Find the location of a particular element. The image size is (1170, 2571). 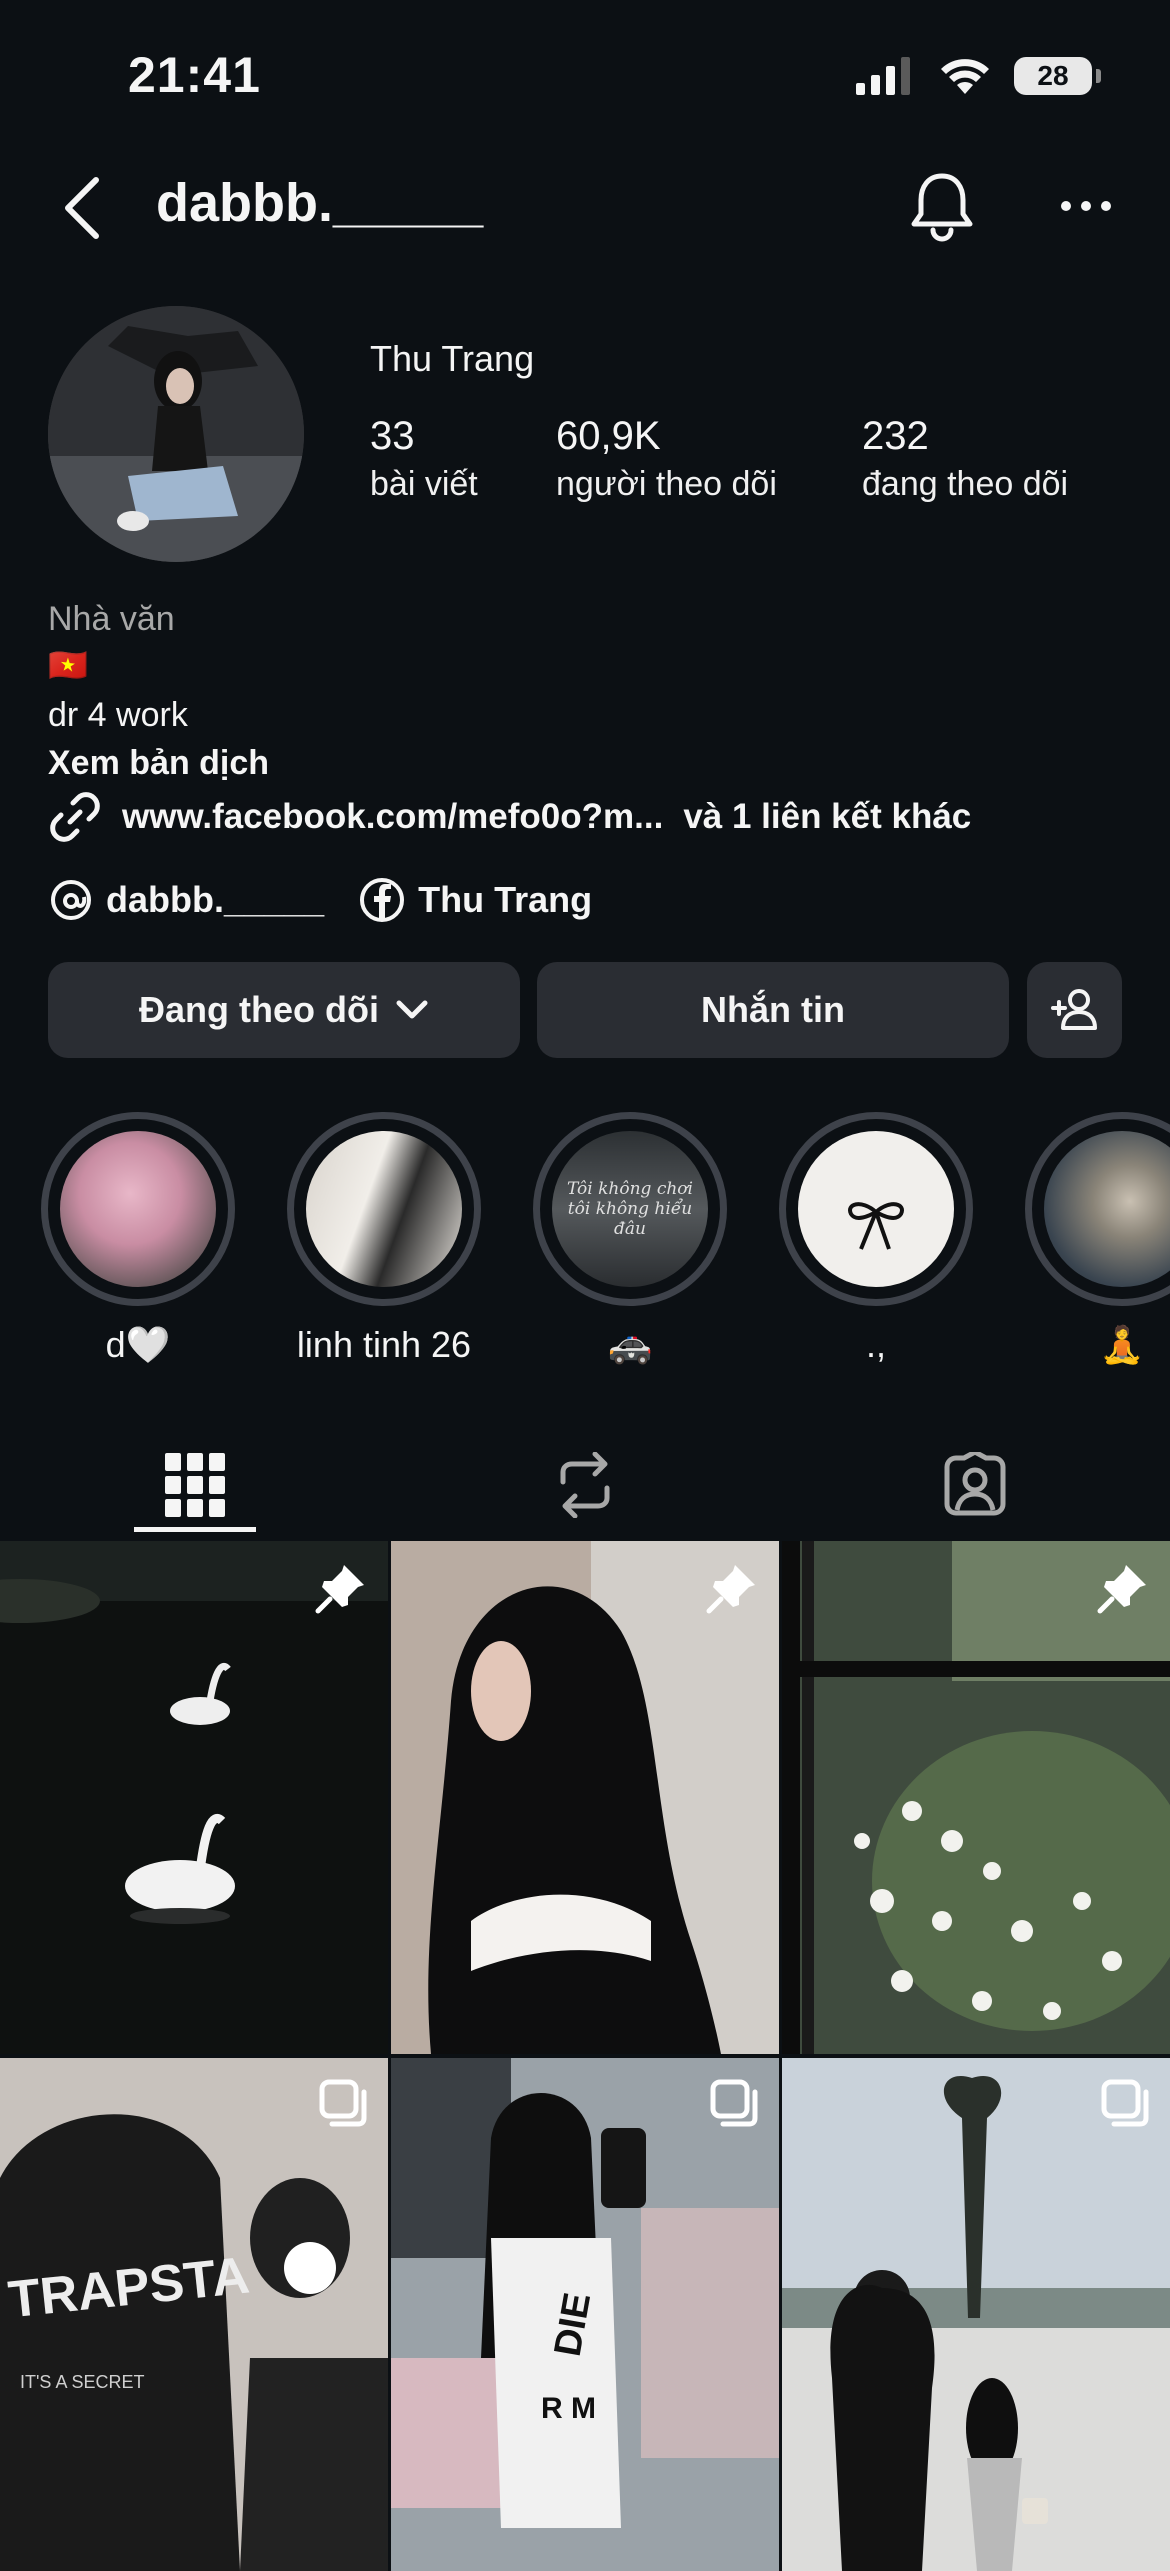

message-button-label: Nhắn tin is located at coordinates (773, 1009).